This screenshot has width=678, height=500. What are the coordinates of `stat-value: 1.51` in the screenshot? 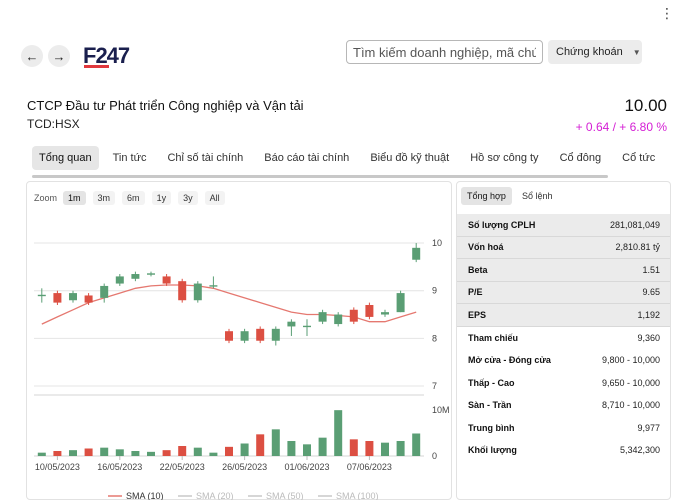 It's located at (651, 269).